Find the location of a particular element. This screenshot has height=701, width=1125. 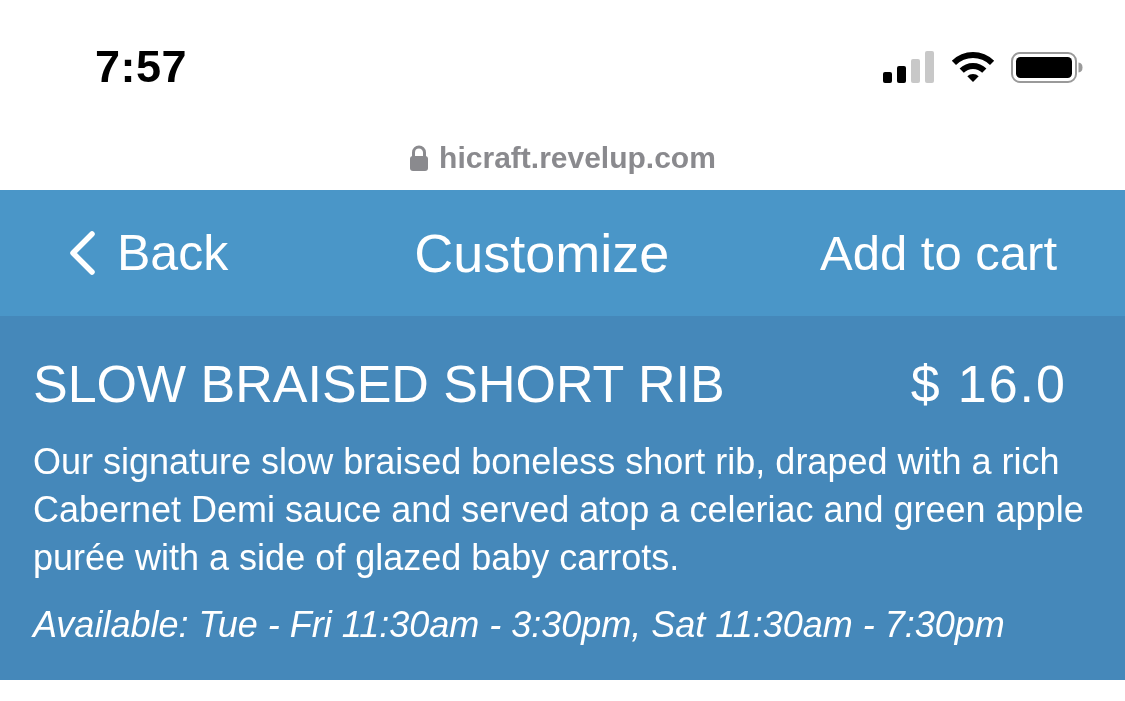

signal-icon is located at coordinates (909, 67).